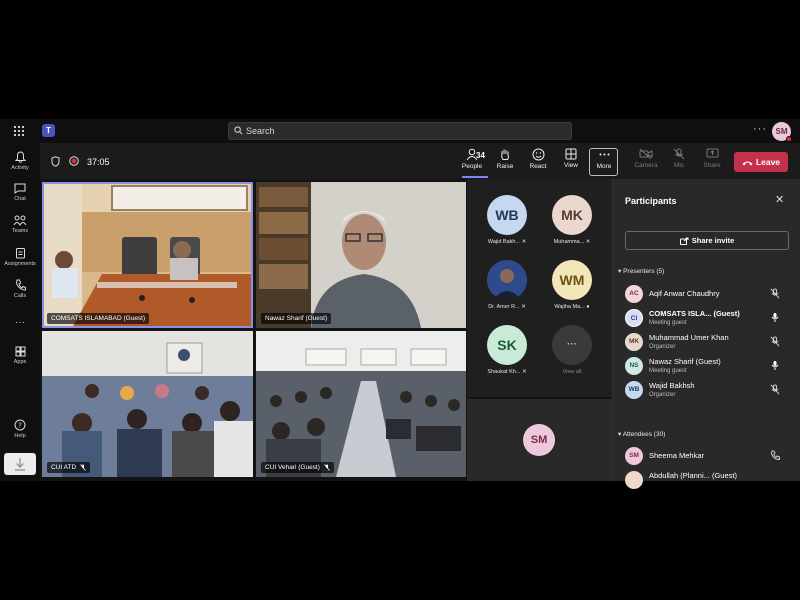  I want to click on chevron-down-icon: ▾, so click(620, 271).